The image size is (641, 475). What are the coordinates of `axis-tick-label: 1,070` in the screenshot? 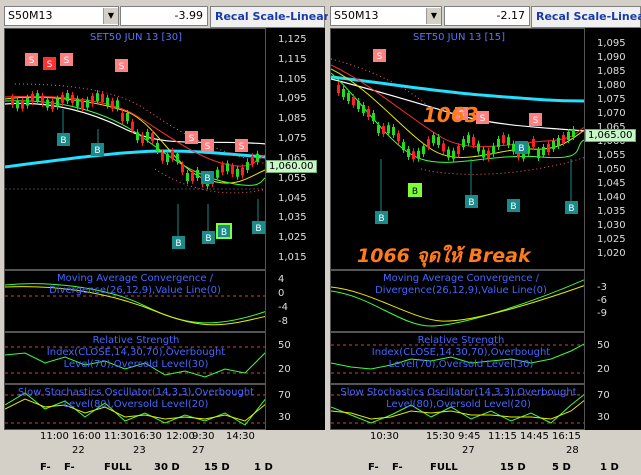 It's located at (611, 113).